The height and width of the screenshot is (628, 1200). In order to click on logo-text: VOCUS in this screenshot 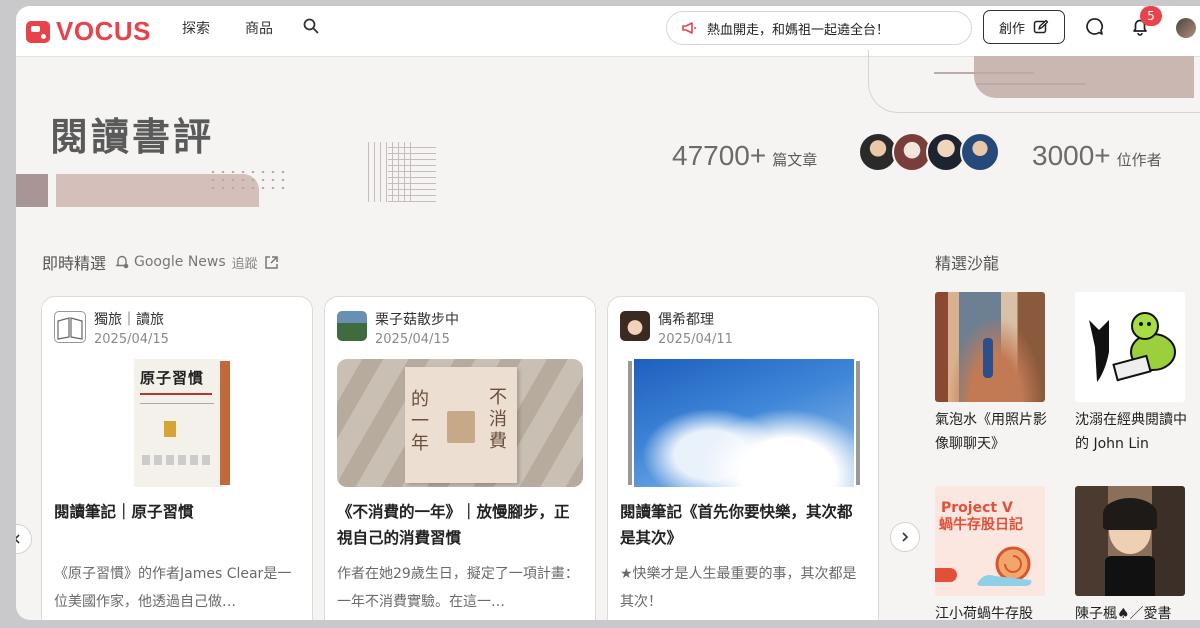, I will do `click(103, 31)`.